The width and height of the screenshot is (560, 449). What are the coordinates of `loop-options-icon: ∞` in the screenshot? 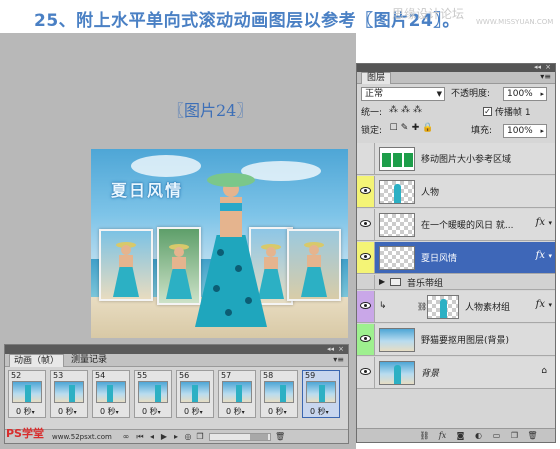 It's located at (126, 436).